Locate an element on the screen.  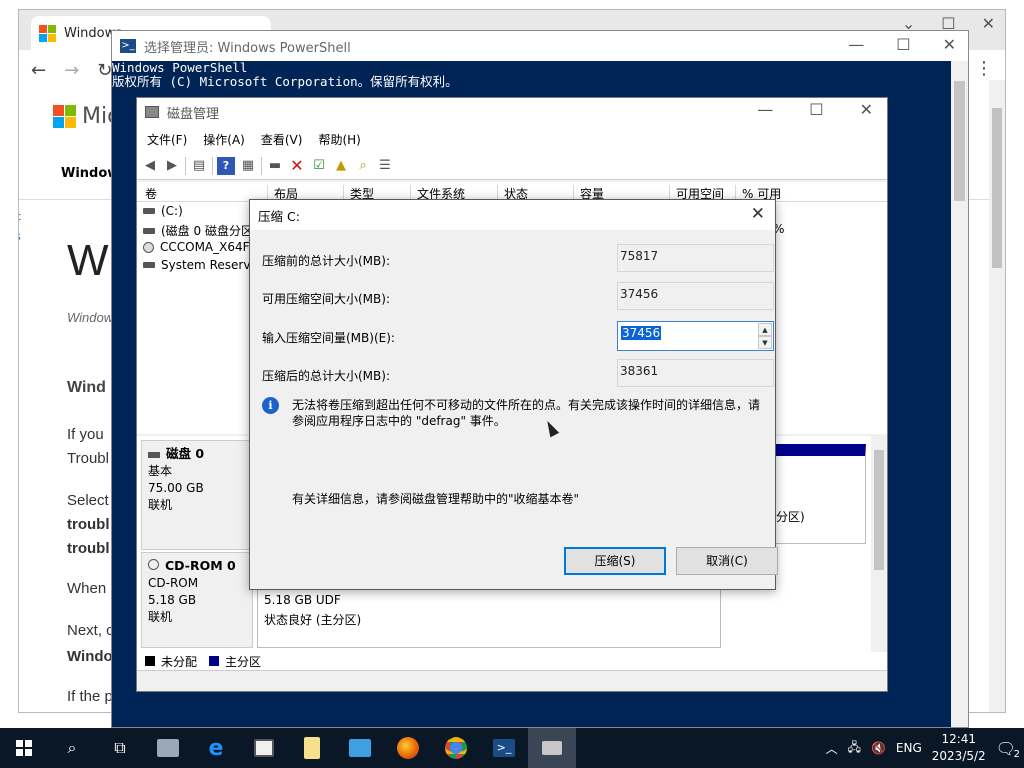
language-indicator: ENG is located at coordinates (909, 748).